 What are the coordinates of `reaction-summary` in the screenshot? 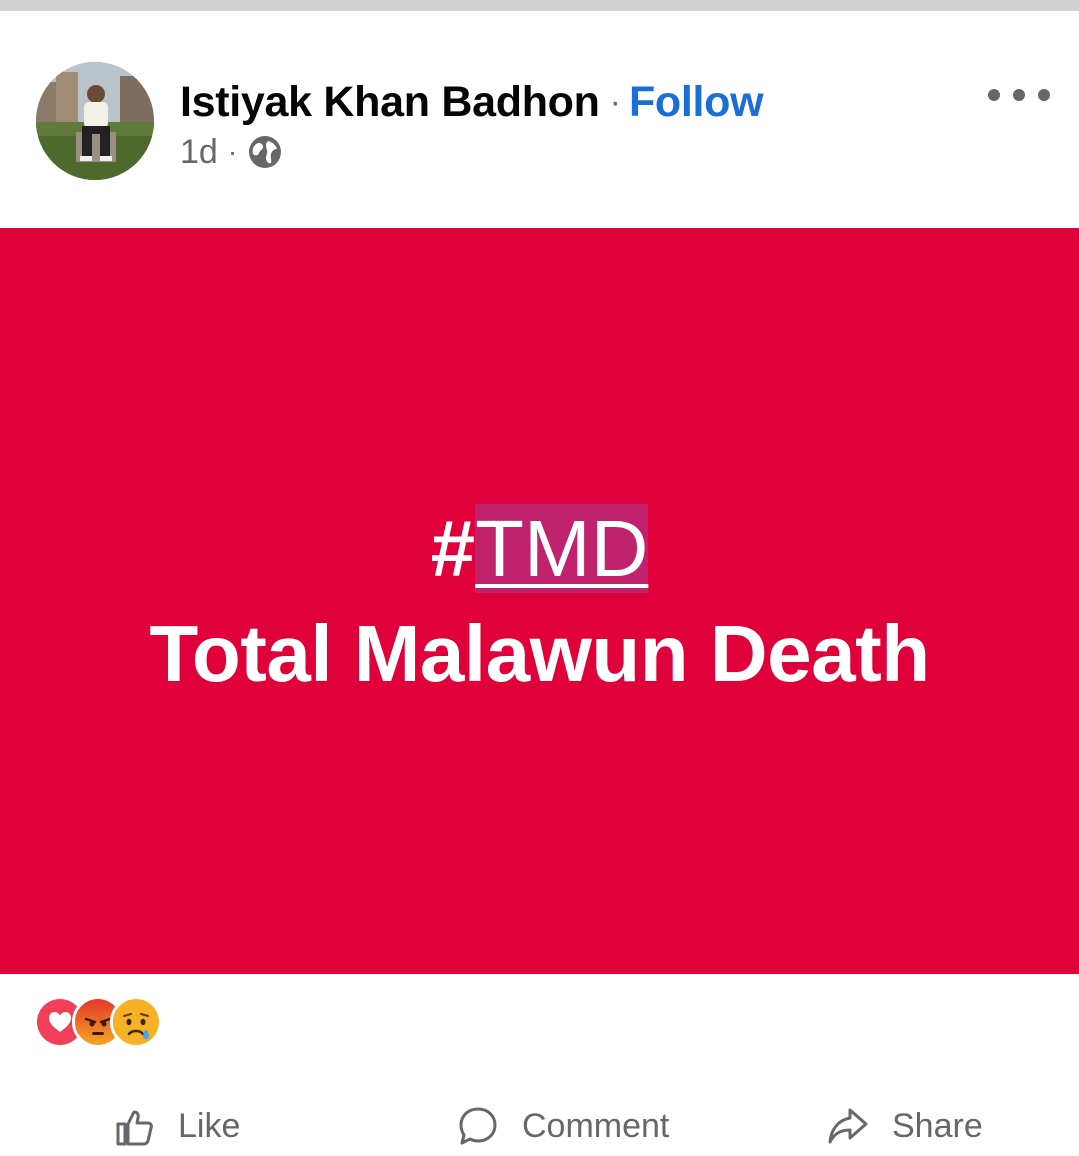 It's located at (98, 1022).